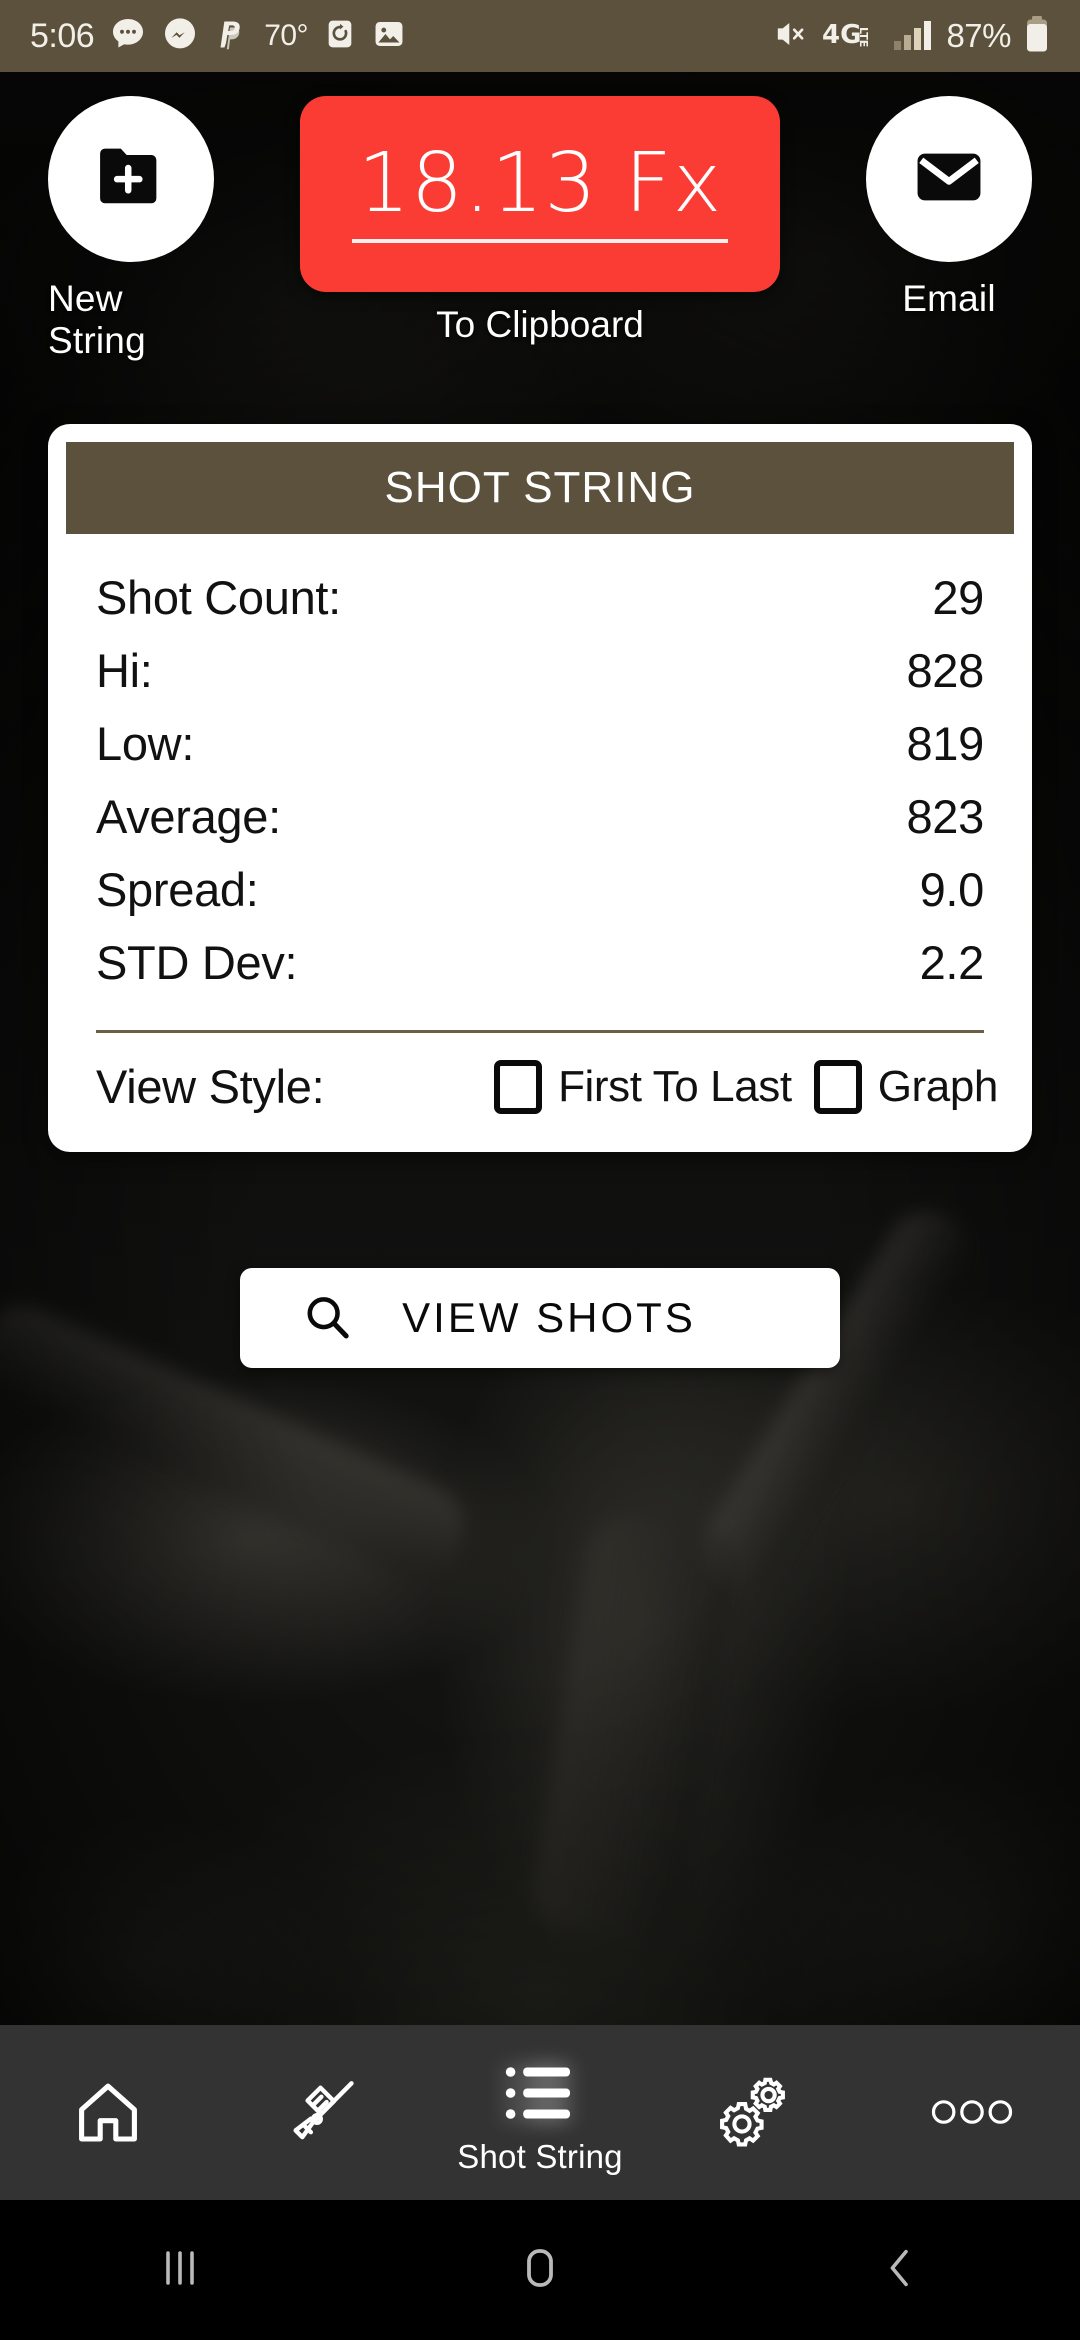 Image resolution: width=1080 pixels, height=2340 pixels. I want to click on stat-row-average: Average: 823, so click(540, 825).